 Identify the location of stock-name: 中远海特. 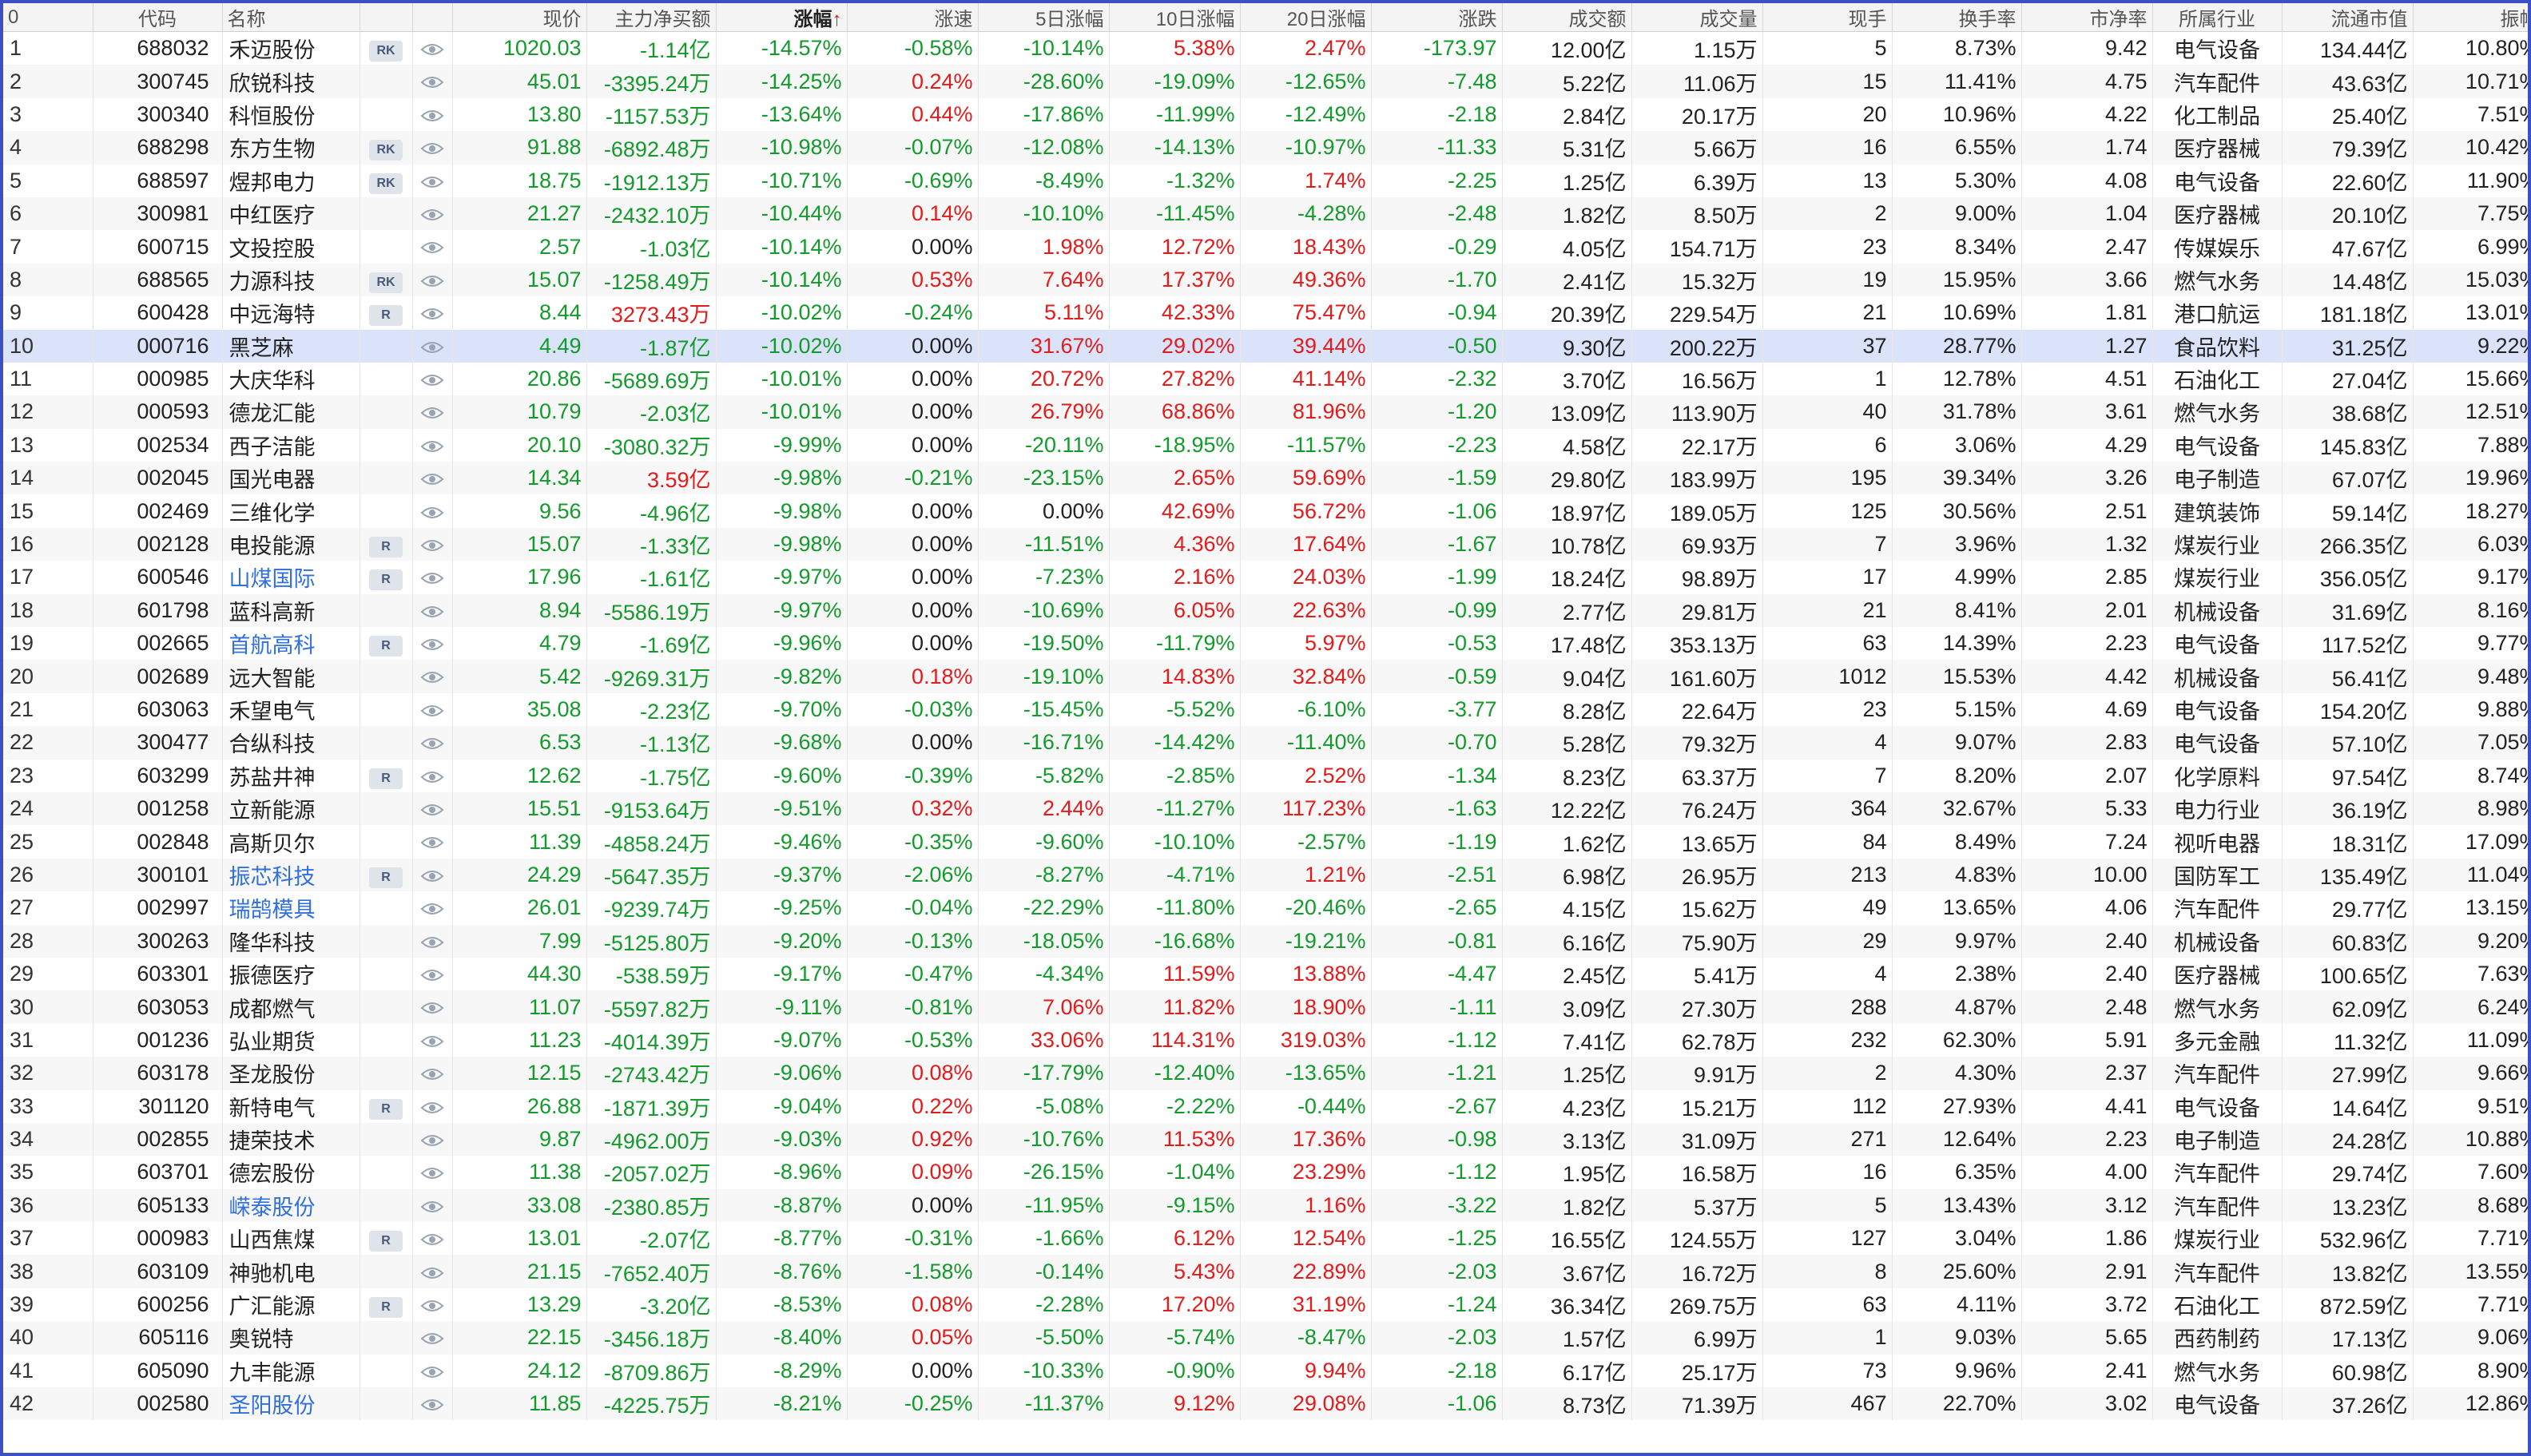
(291, 313).